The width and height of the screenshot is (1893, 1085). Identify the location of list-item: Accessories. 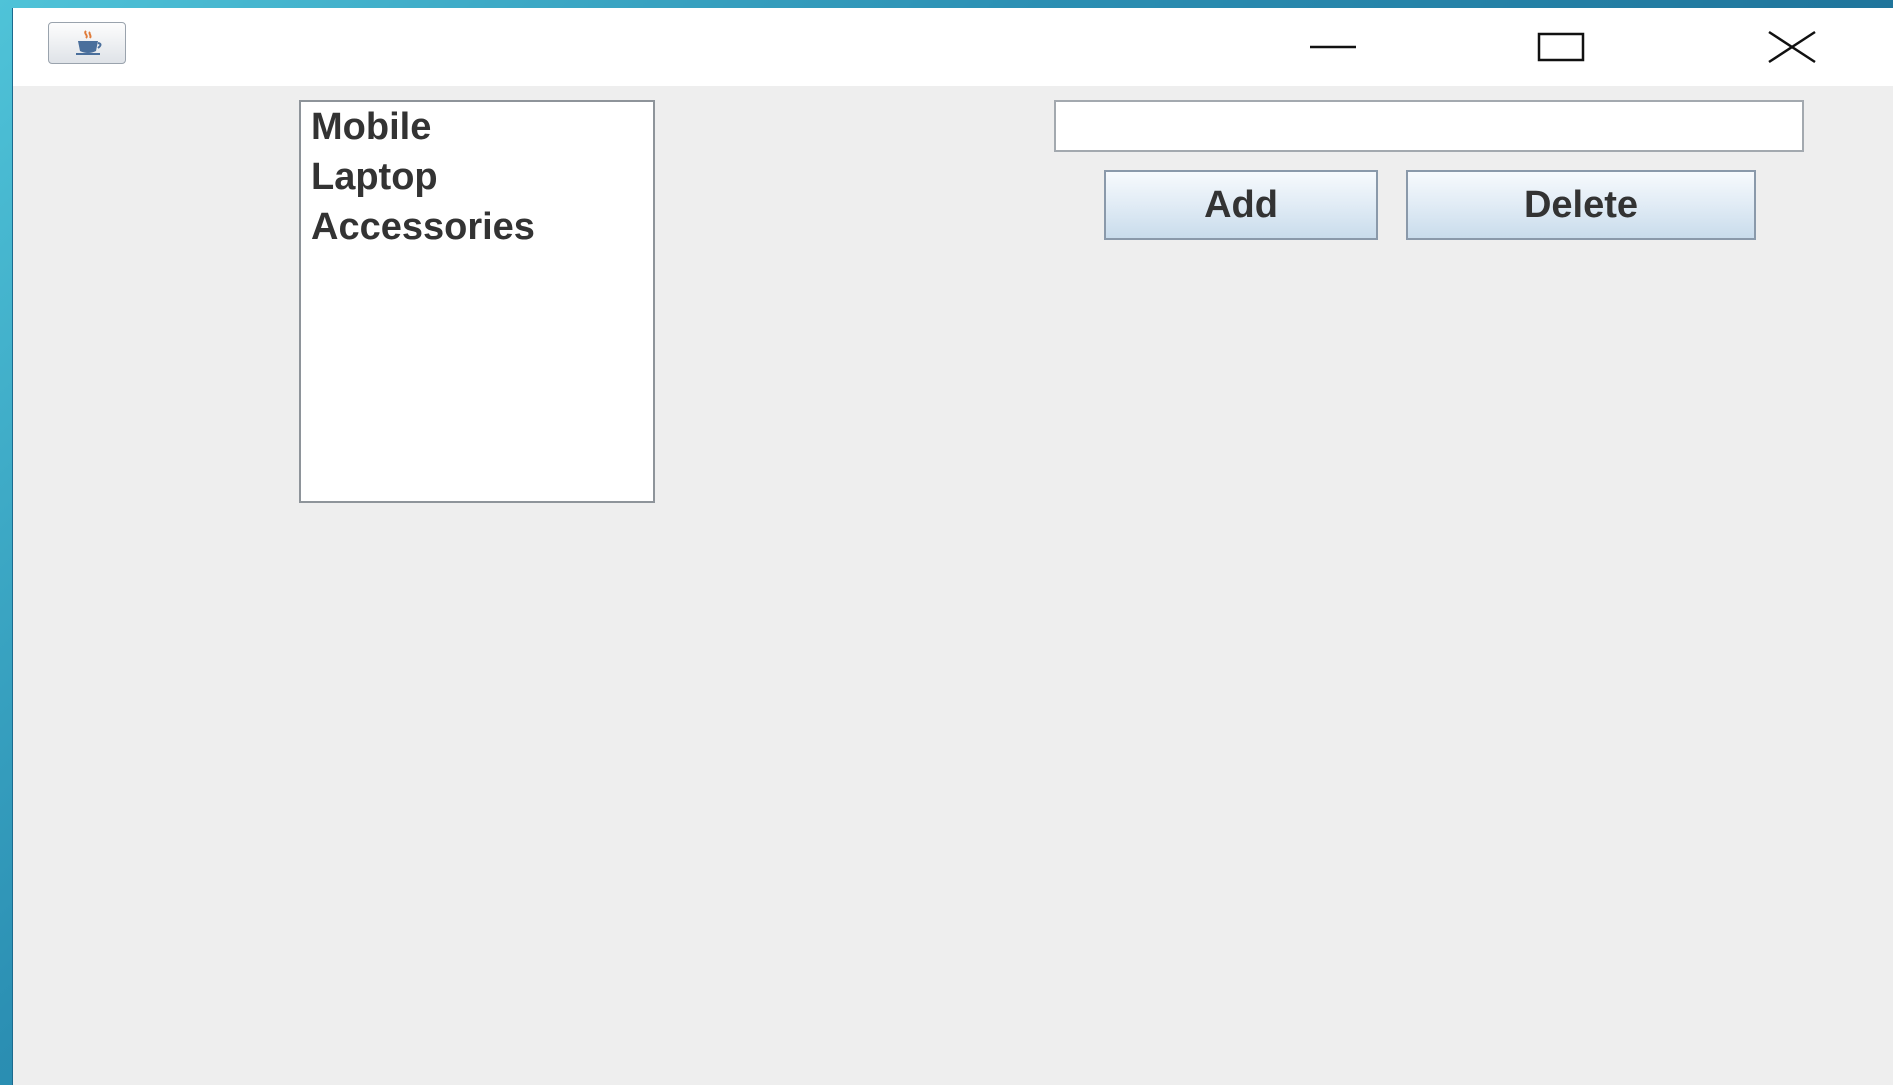
(477, 227).